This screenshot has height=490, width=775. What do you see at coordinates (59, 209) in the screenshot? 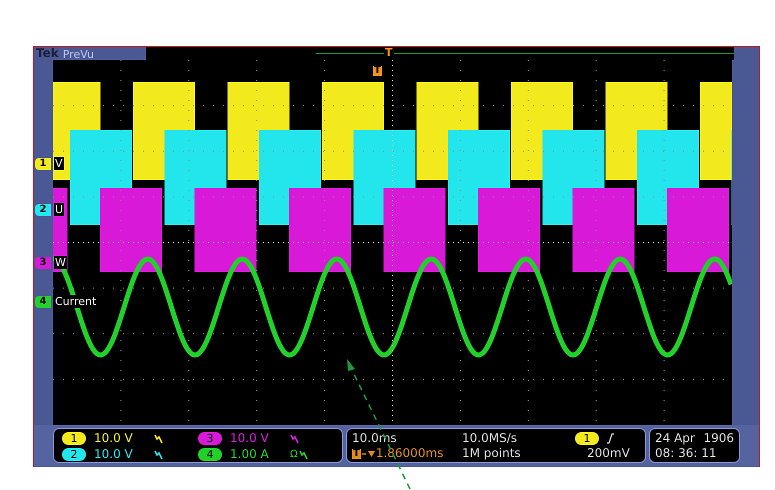
I see `channel-label: U` at bounding box center [59, 209].